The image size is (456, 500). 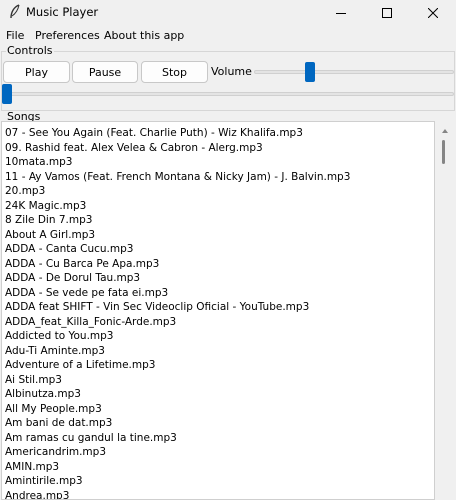 What do you see at coordinates (177, 351) in the screenshot?
I see `list-item: Adu-Ti Aminte.mp3` at bounding box center [177, 351].